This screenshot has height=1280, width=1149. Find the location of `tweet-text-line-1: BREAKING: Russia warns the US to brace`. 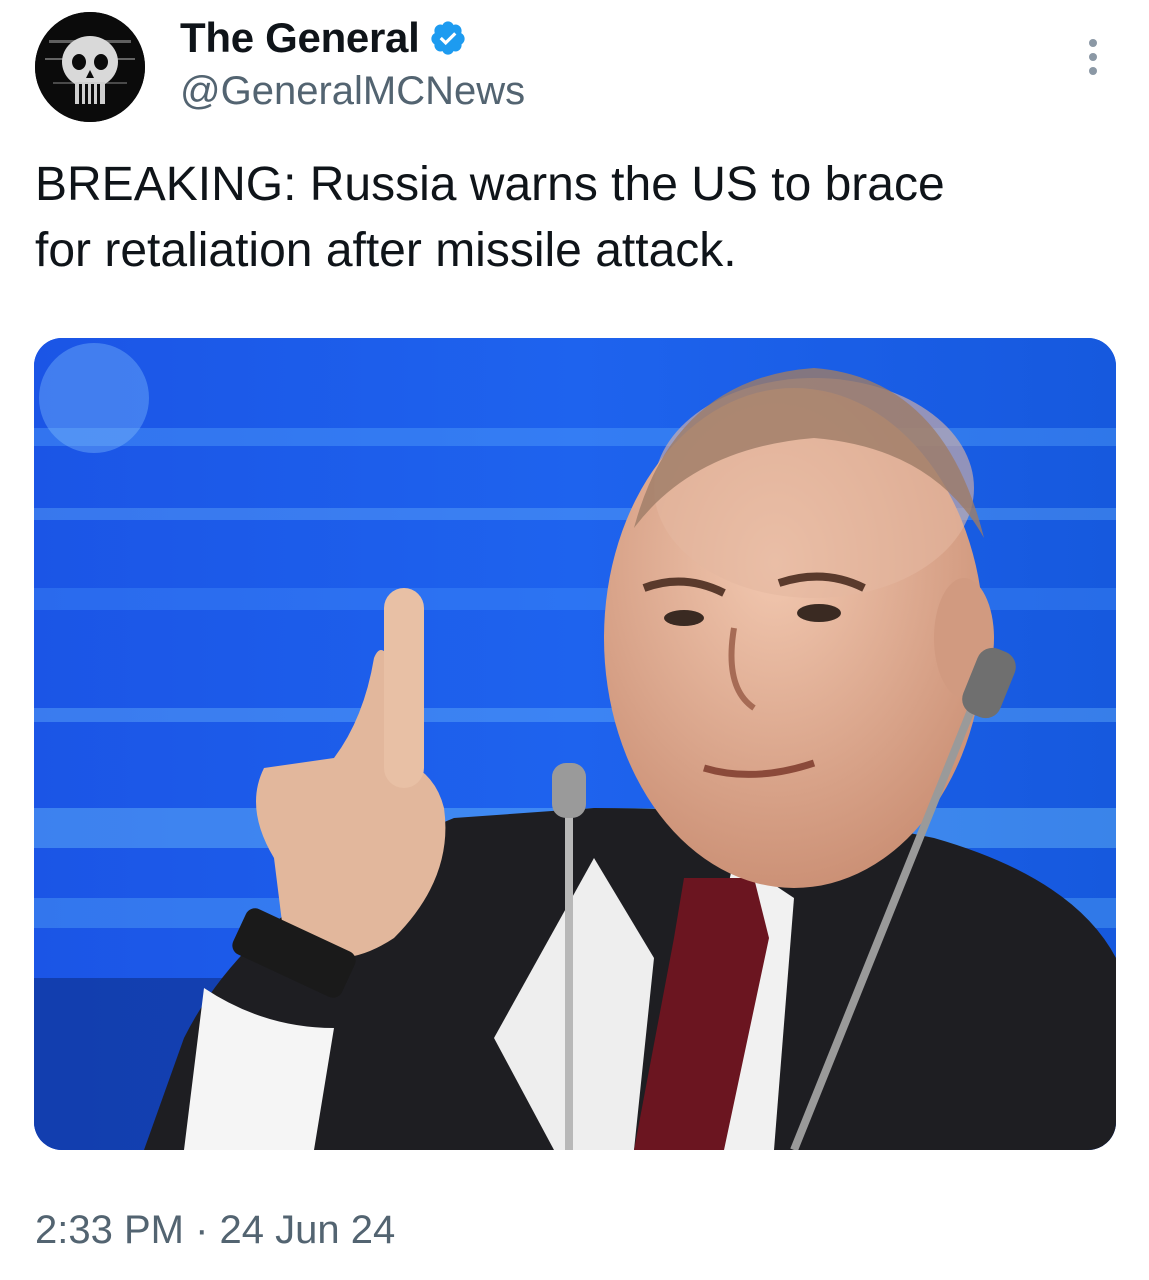

tweet-text-line-1: BREAKING: Russia warns the US to brace is located at coordinates (490, 184).